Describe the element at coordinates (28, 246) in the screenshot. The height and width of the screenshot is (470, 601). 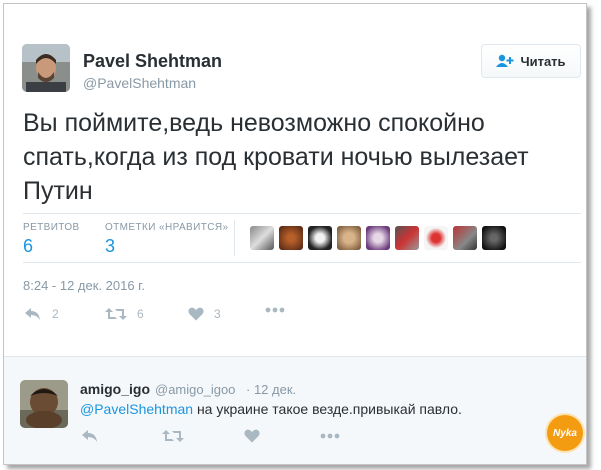
I see `retweets-count: 6` at that location.